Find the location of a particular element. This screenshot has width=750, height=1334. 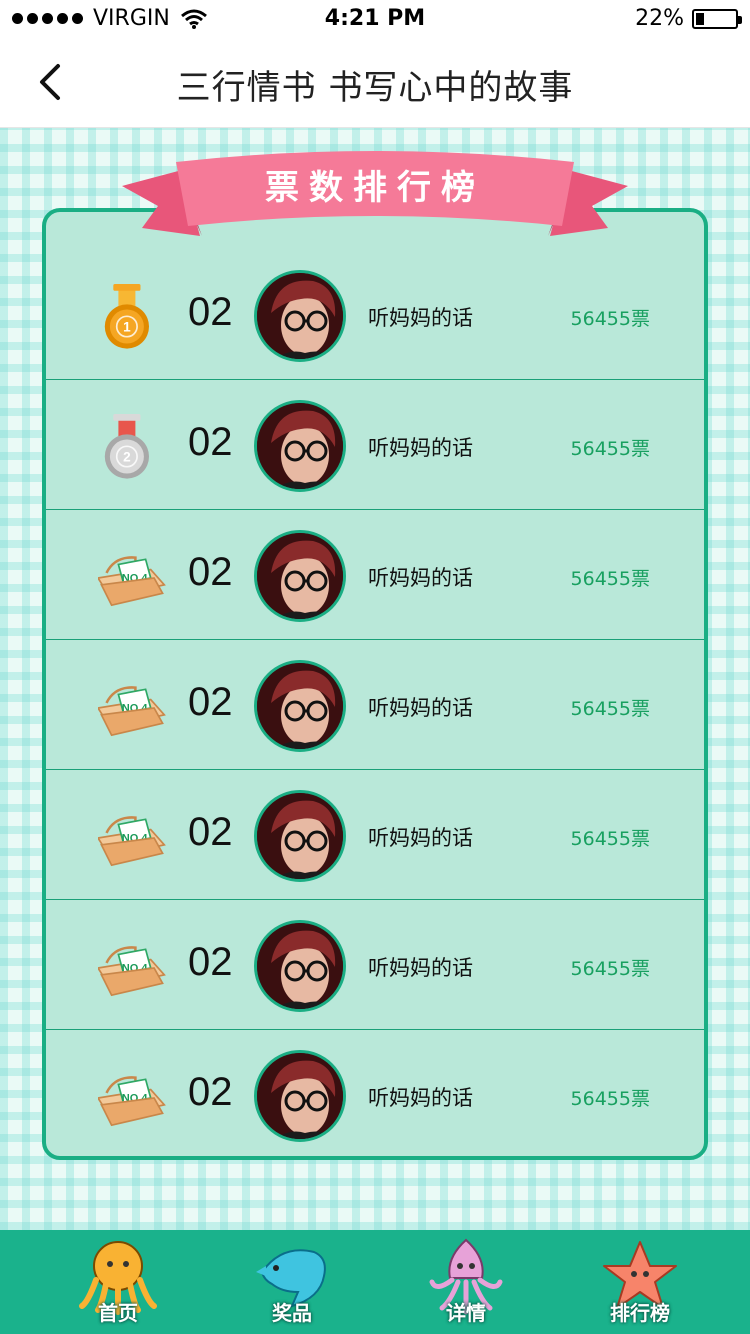

ribbon-title: 票数排行榜 is located at coordinates (375, 188).